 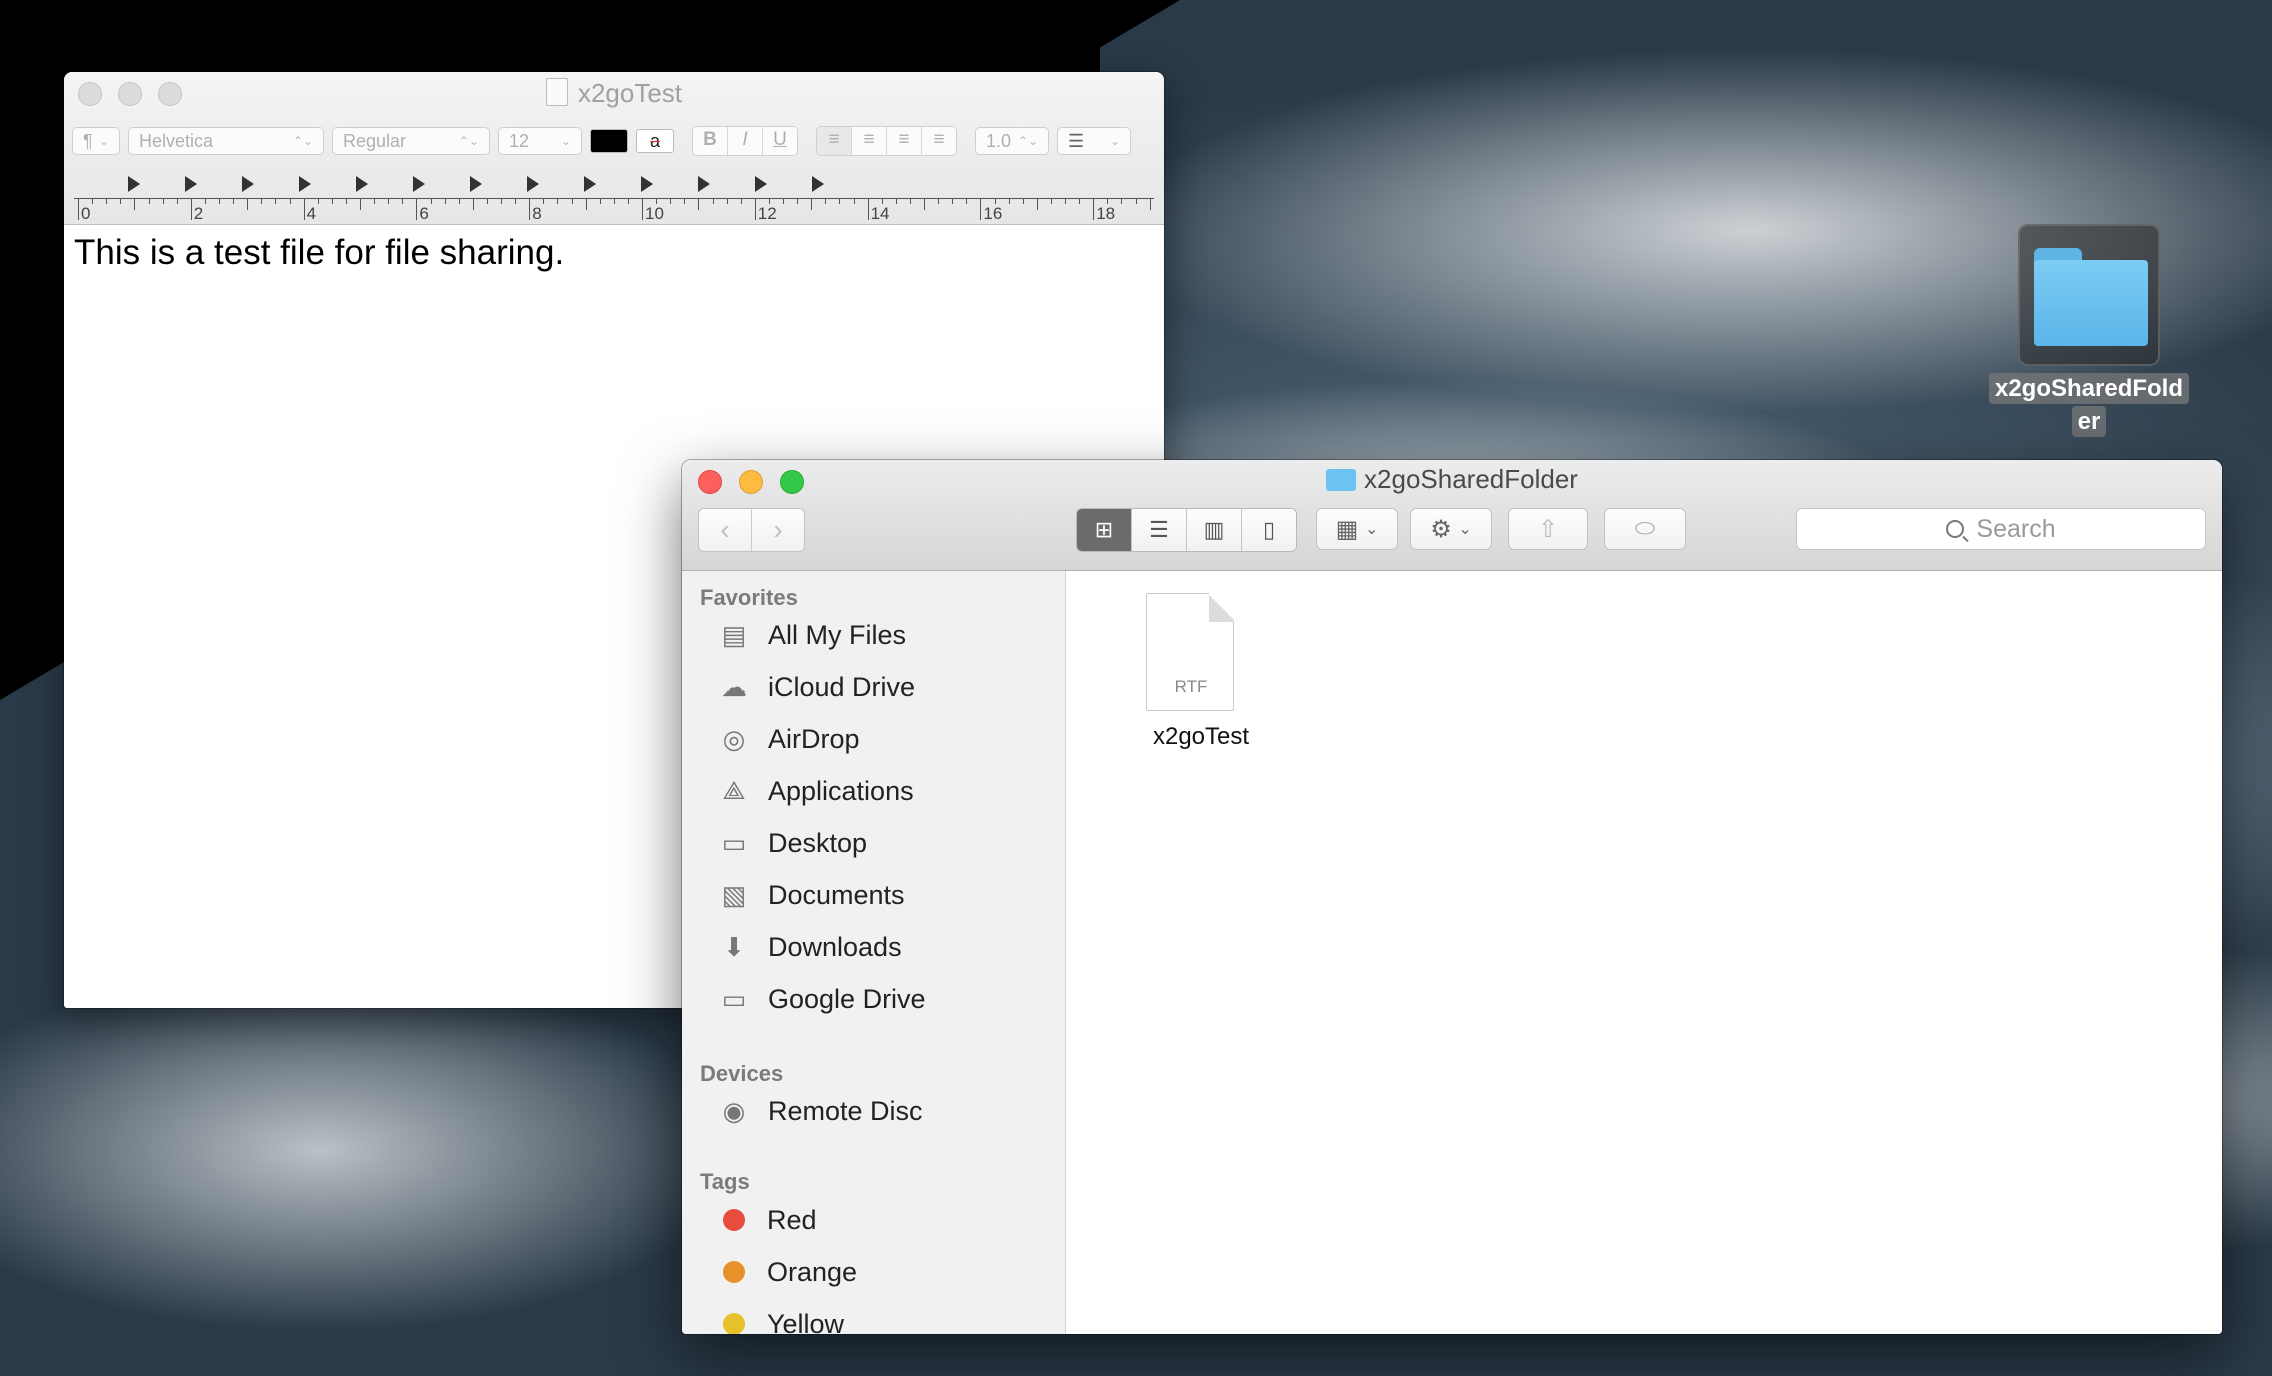 What do you see at coordinates (734, 894) in the screenshot?
I see `documents-icon: ▧` at bounding box center [734, 894].